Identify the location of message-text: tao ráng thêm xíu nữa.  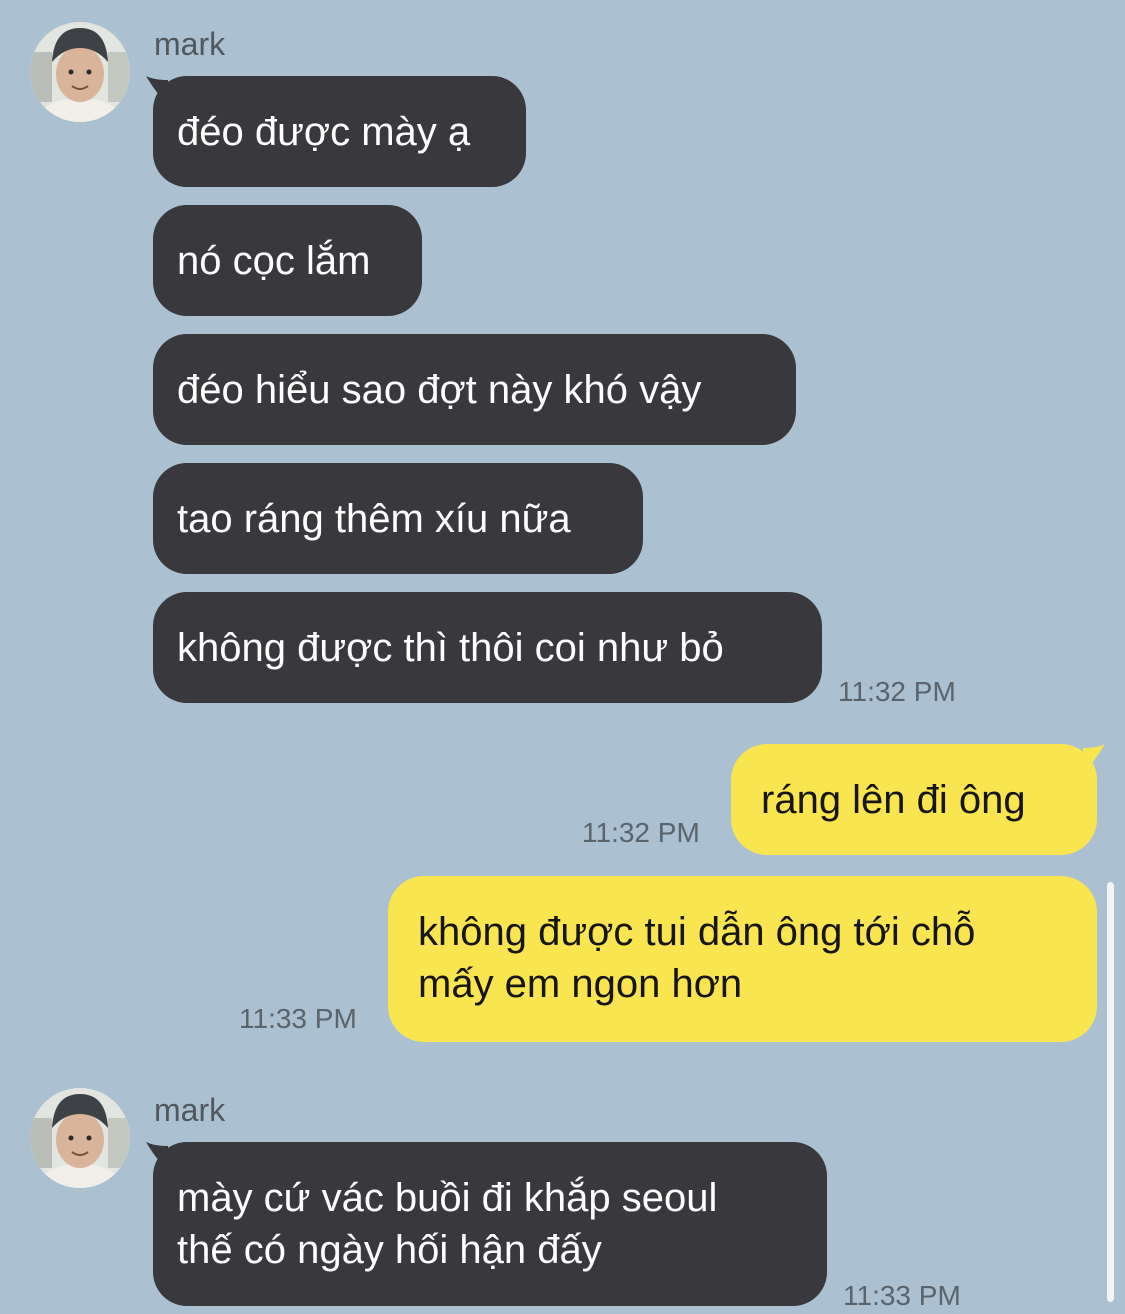
(374, 518).